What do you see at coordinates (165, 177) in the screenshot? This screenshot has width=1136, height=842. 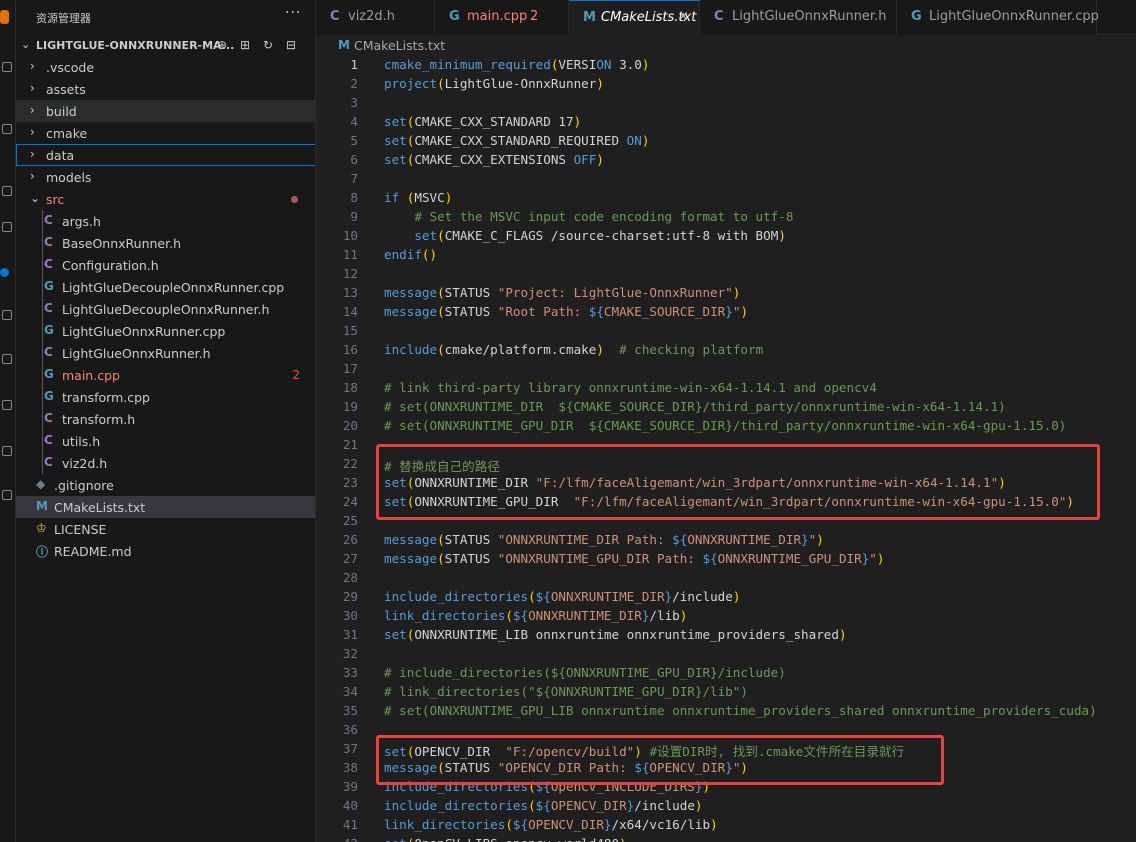 I see `tree-item-models: › models` at bounding box center [165, 177].